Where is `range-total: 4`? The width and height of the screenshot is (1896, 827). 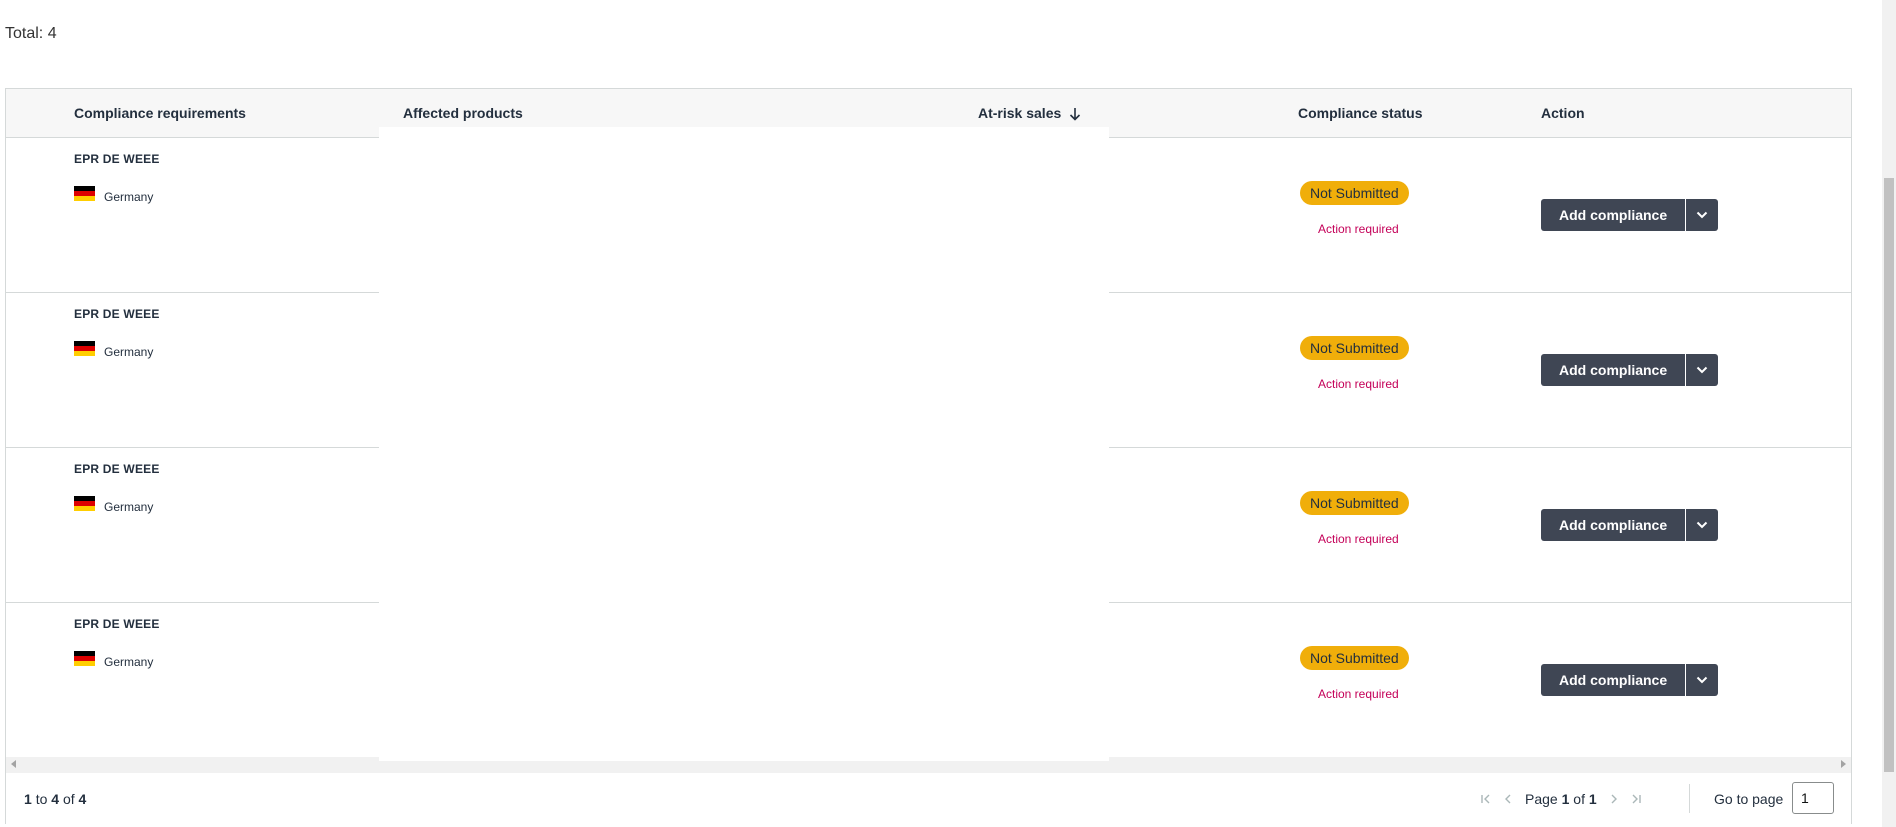 range-total: 4 is located at coordinates (82, 799).